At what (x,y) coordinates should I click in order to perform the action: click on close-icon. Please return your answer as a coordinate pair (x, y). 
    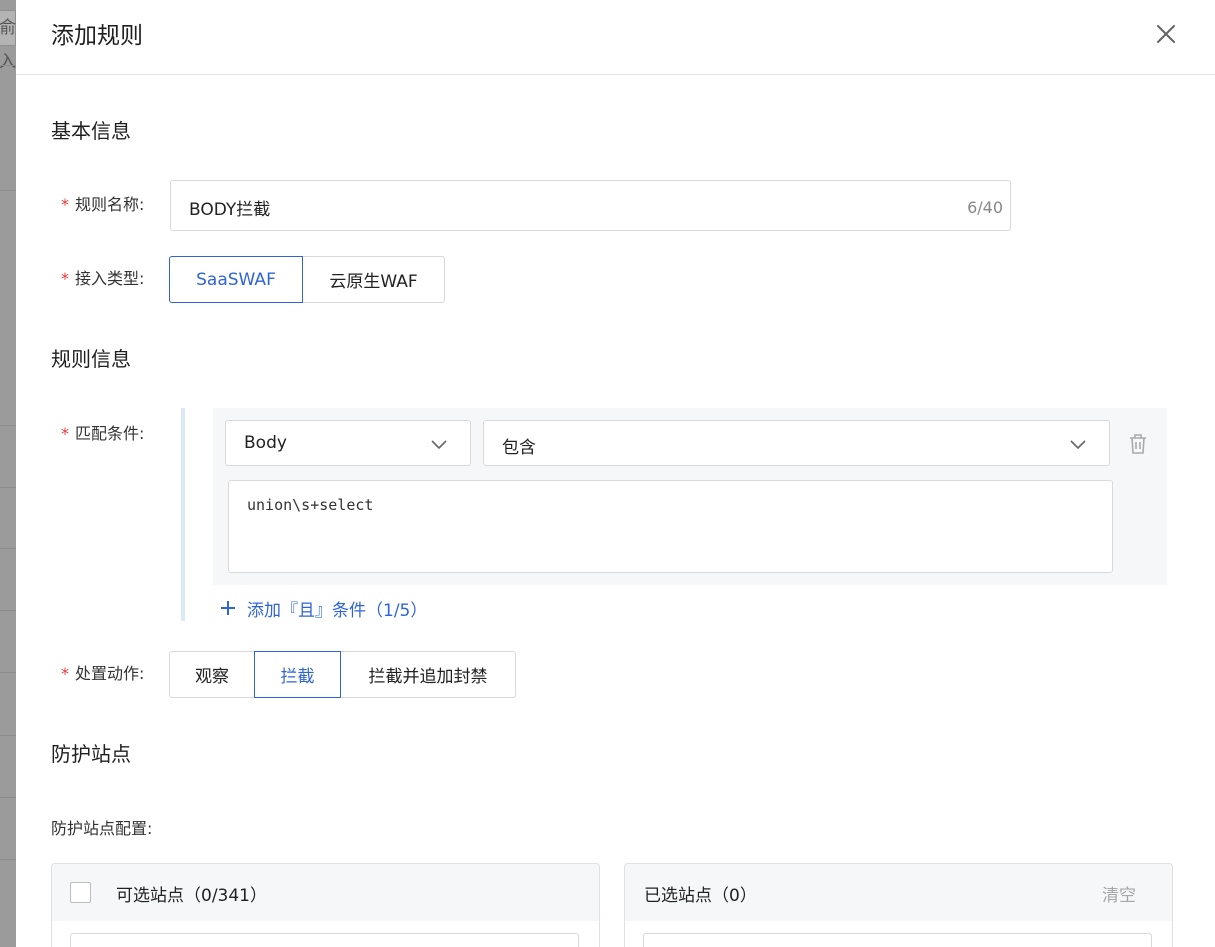
    Looking at the image, I should click on (1166, 34).